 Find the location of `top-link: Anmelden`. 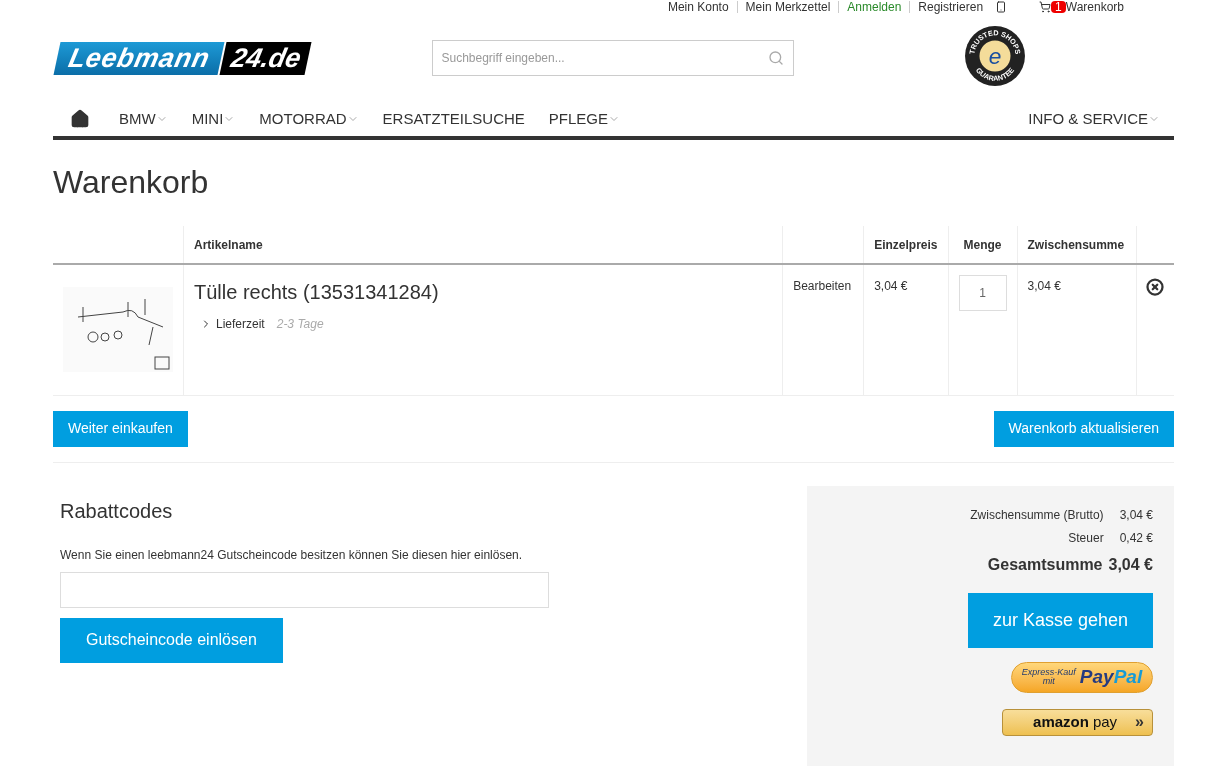

top-link: Anmelden is located at coordinates (870, 7).